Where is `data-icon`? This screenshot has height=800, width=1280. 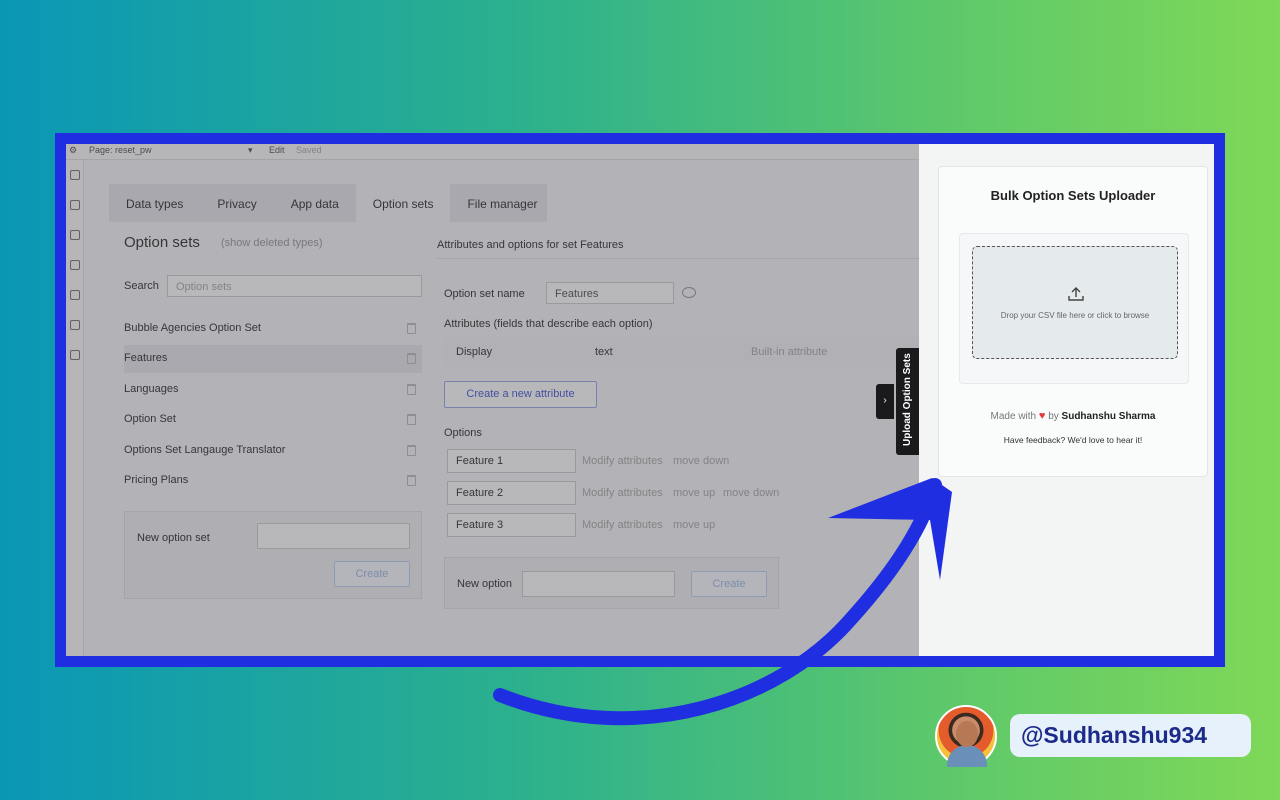 data-icon is located at coordinates (75, 265).